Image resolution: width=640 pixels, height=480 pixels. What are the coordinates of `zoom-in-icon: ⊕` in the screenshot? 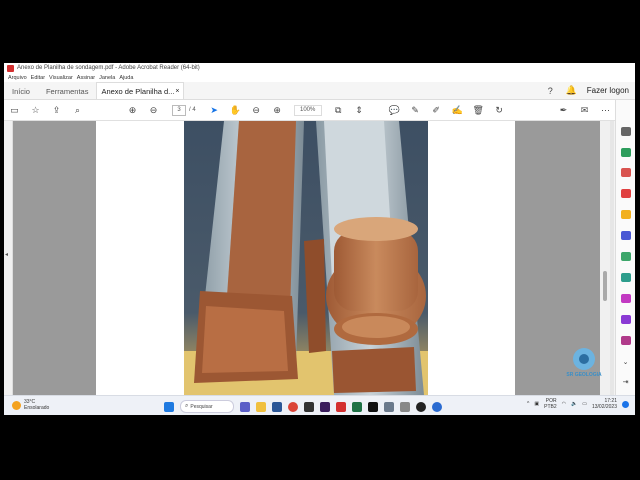 It's located at (277, 110).